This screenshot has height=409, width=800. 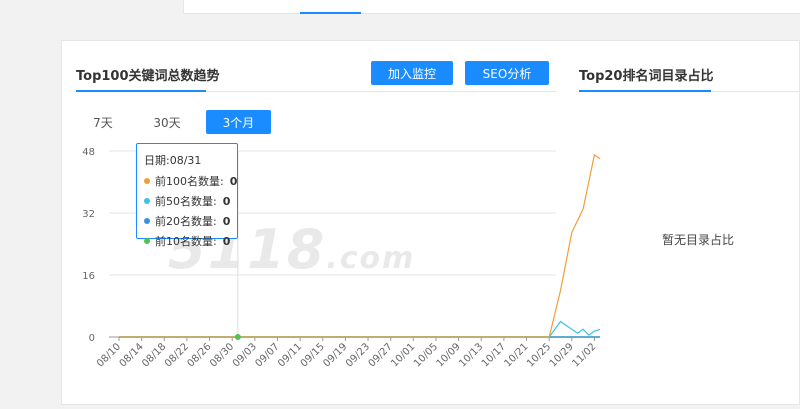 I want to click on x-tick-label: 10/01, so click(x=403, y=355).